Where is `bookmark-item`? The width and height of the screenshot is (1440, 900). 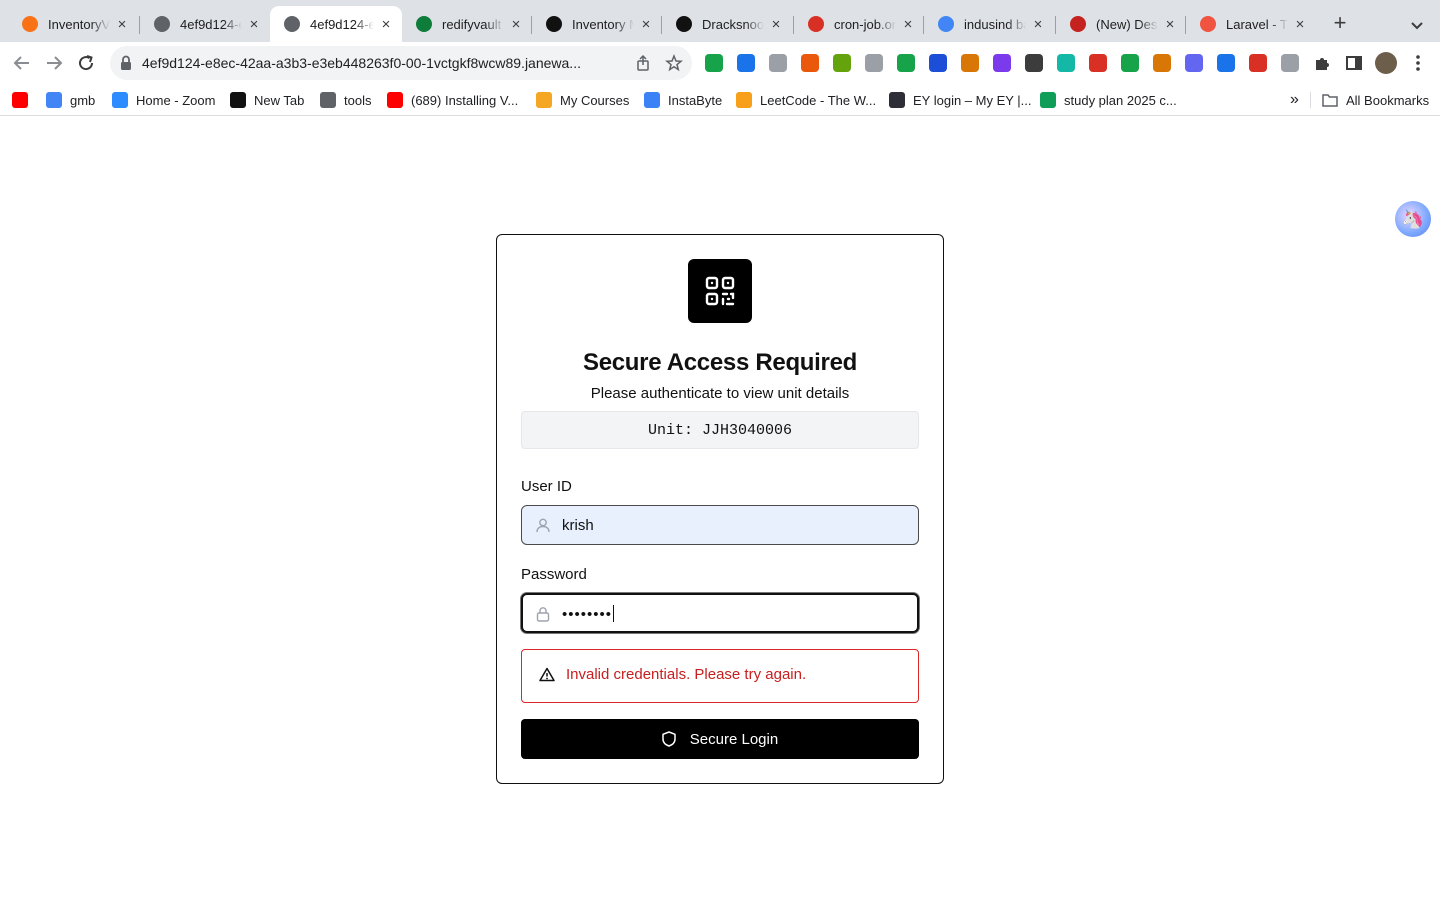 bookmark-item is located at coordinates (24, 100).